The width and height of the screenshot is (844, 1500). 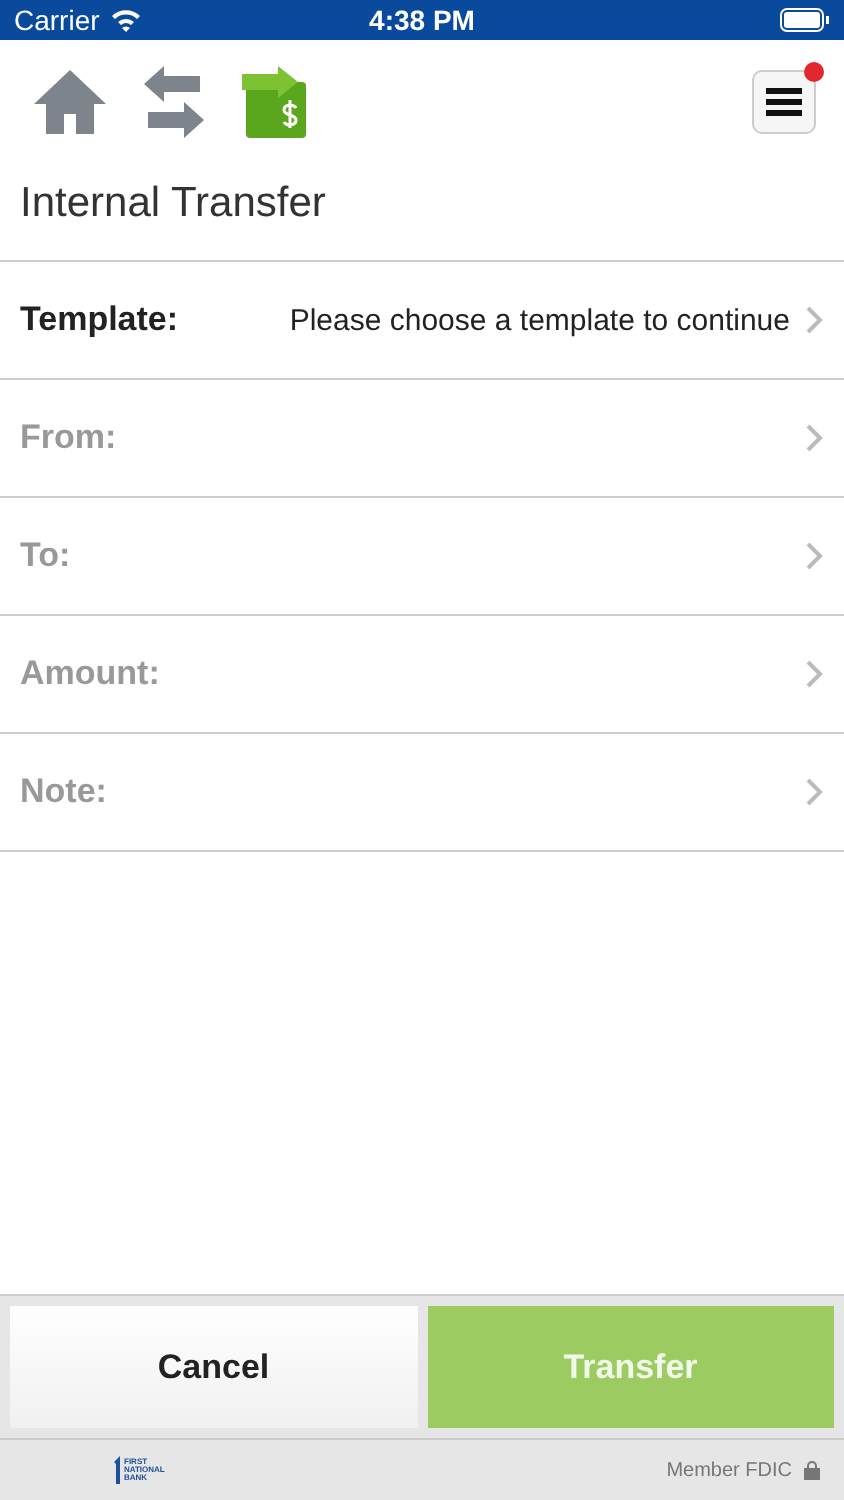 I want to click on cancel-button: Cancel, so click(x=213, y=1367).